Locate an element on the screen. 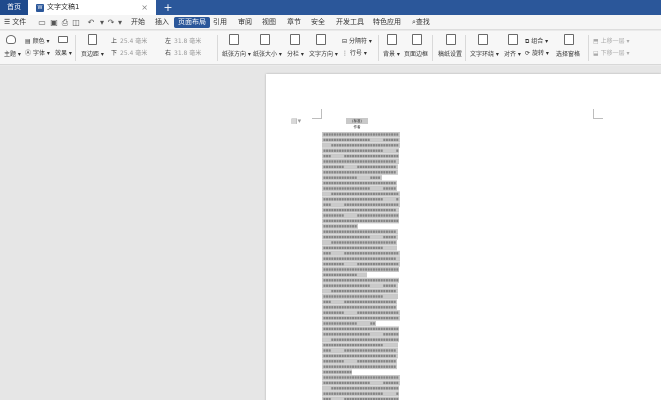 Image resolution: width=661 pixels, height=400 pixels. margin-left-field: 31.8 毫米 is located at coordinates (187, 40).